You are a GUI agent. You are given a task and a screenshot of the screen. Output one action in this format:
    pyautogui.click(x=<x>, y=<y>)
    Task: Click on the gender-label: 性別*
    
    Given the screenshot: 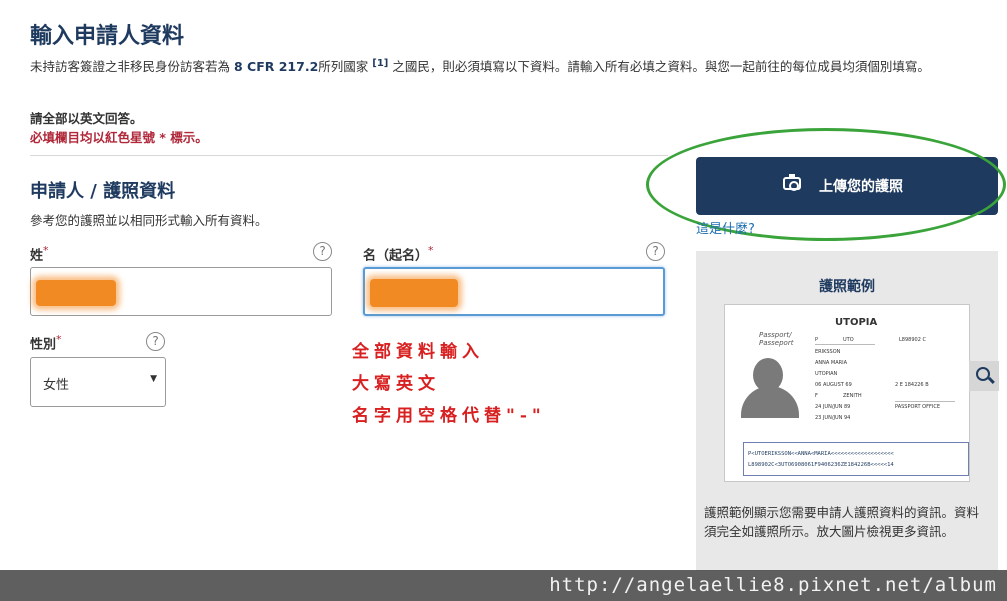 What is the action you would take?
    pyautogui.click(x=45, y=342)
    